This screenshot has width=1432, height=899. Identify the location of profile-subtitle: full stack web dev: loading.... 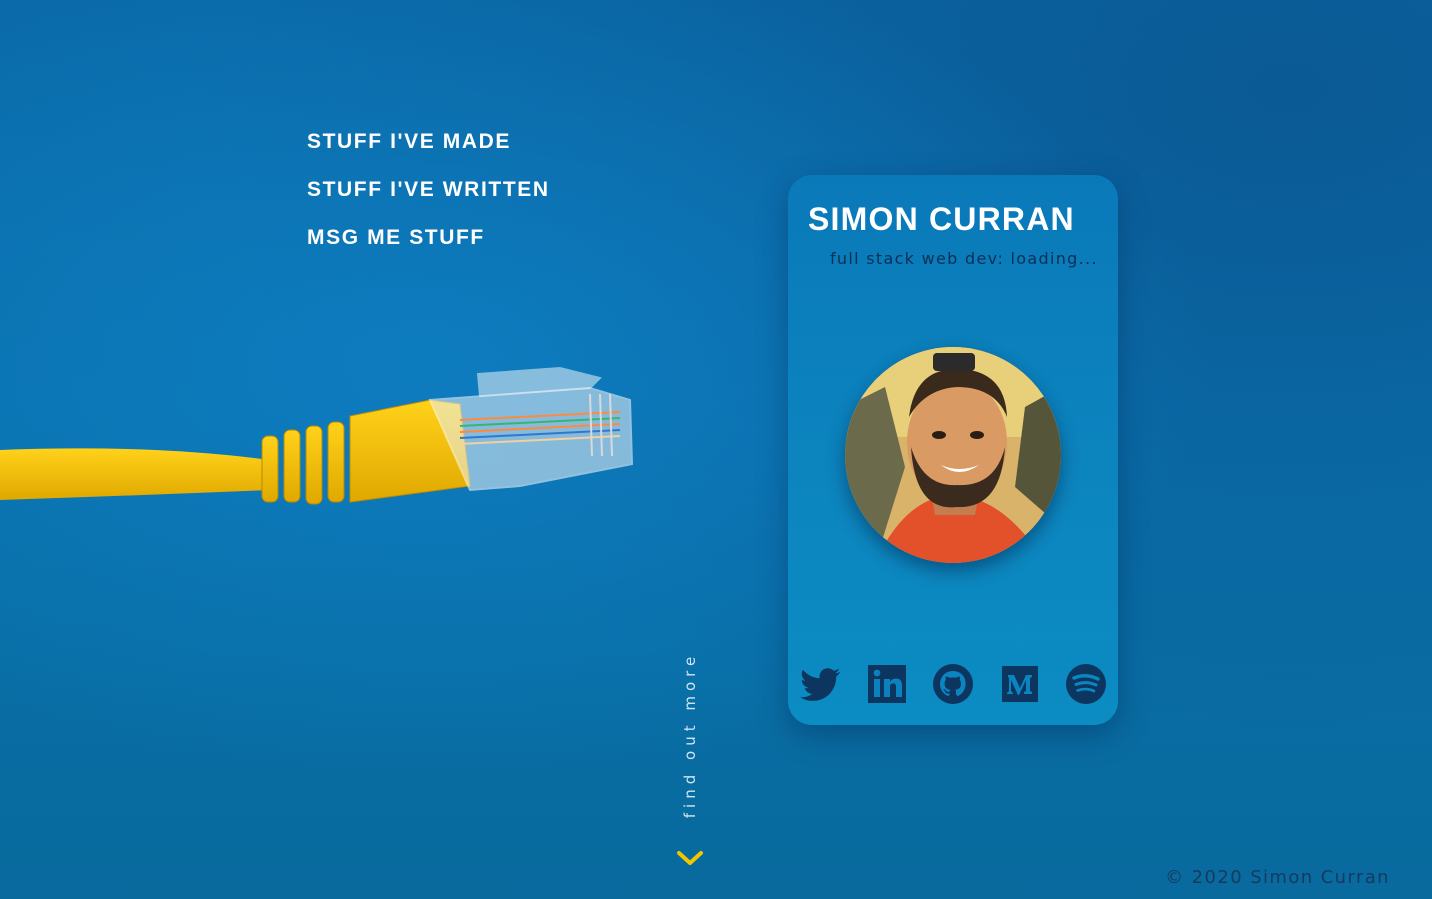
(964, 258).